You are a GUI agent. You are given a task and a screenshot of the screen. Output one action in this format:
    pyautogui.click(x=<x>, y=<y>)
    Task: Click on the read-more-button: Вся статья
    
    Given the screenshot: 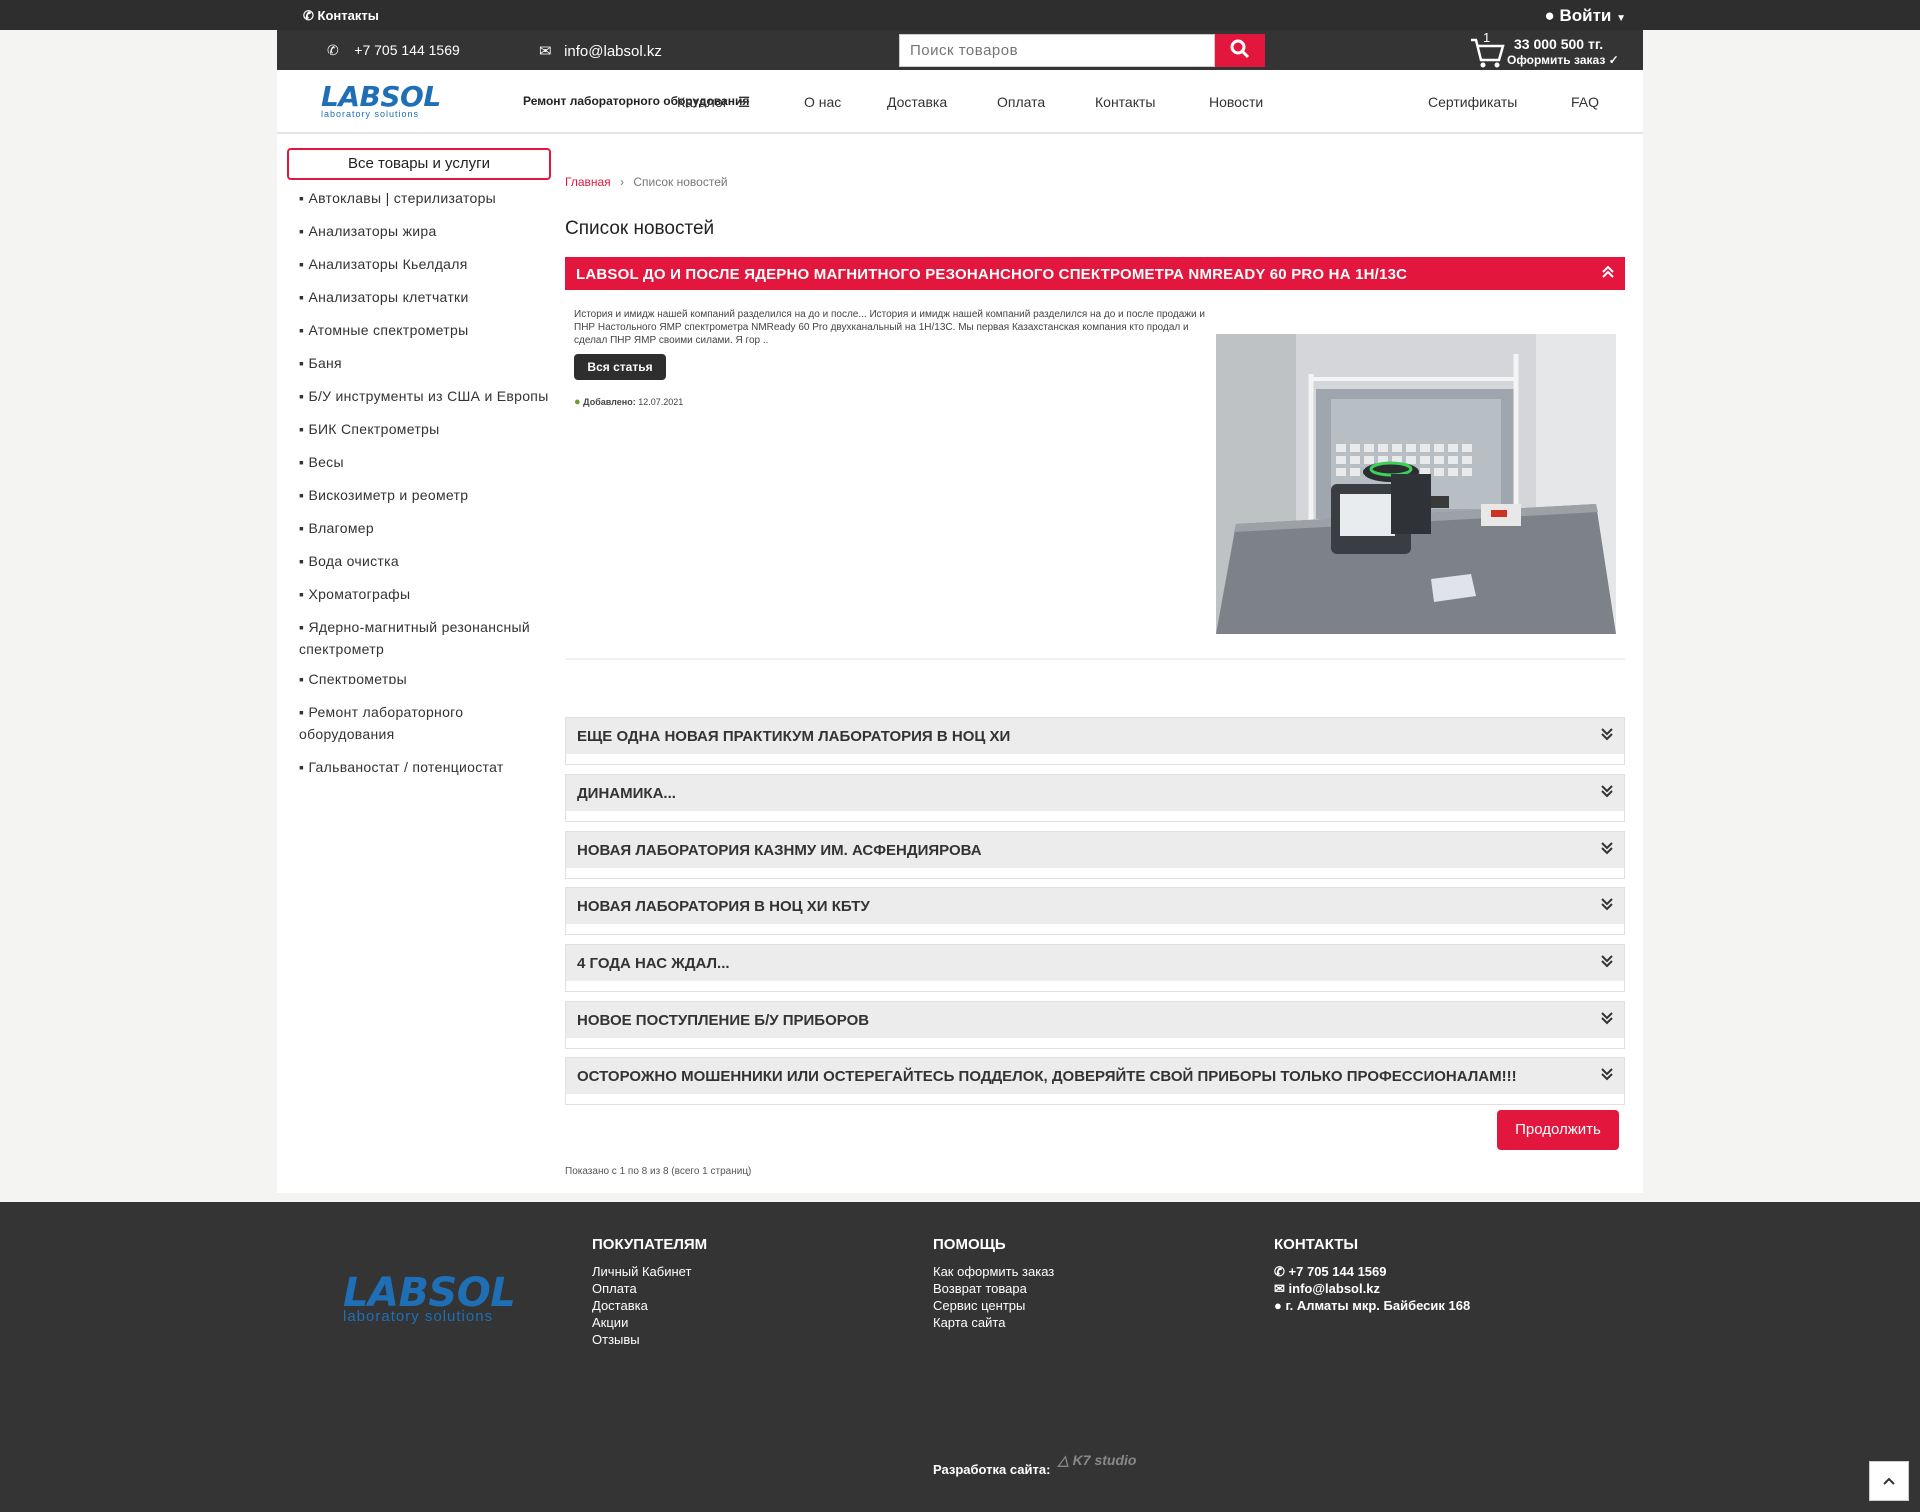 What is the action you would take?
    pyautogui.click(x=620, y=367)
    